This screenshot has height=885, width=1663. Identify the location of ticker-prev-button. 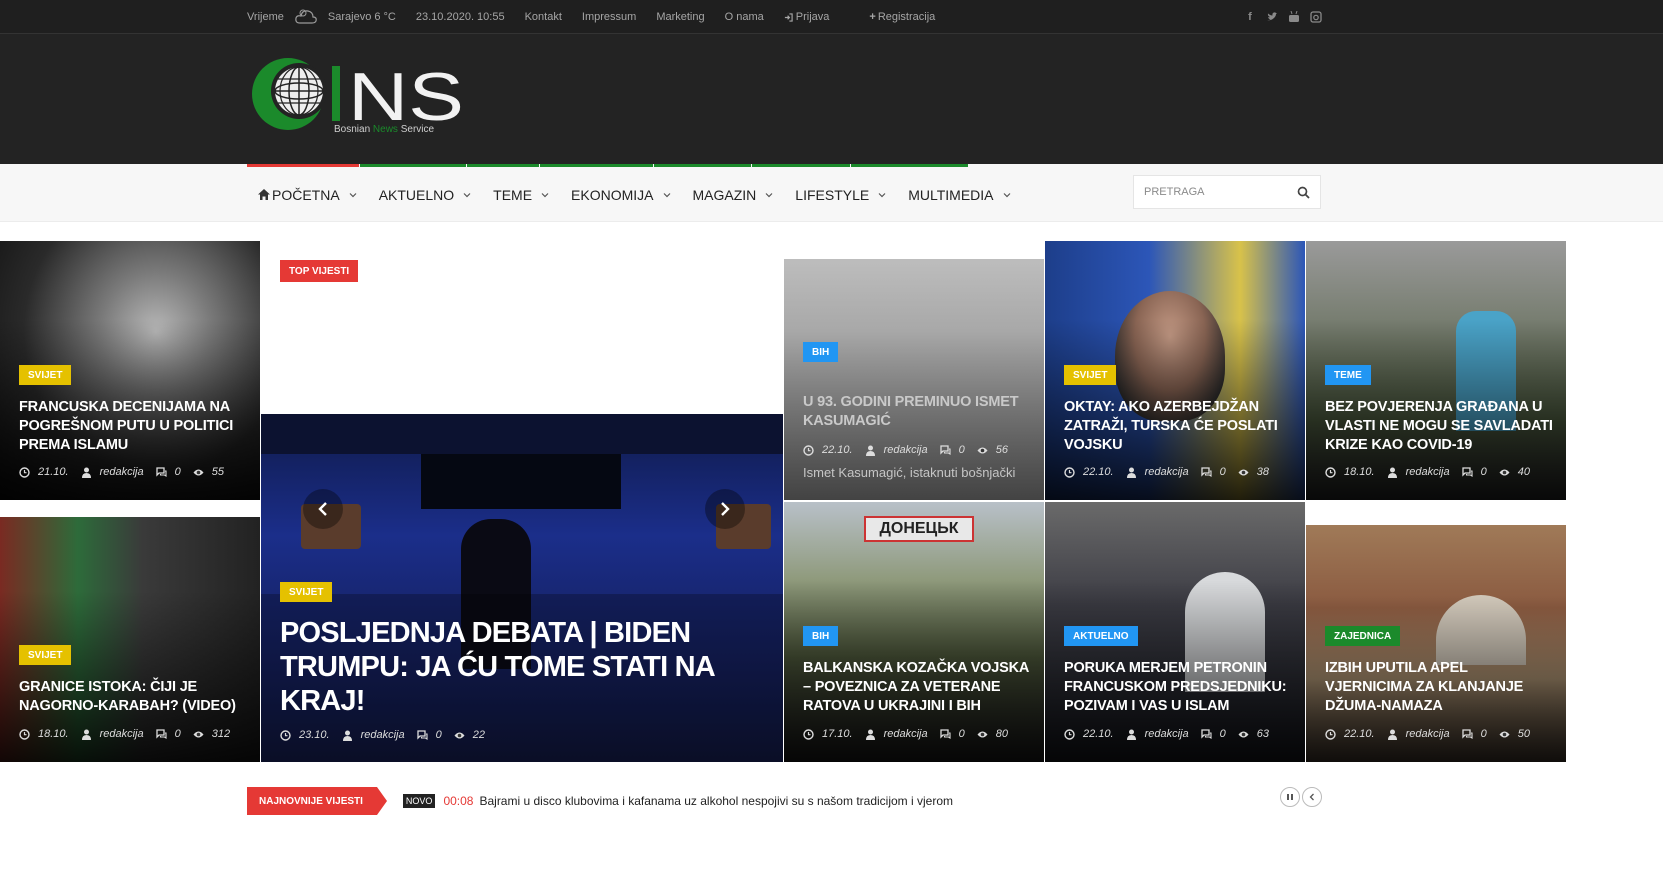
(1312, 797).